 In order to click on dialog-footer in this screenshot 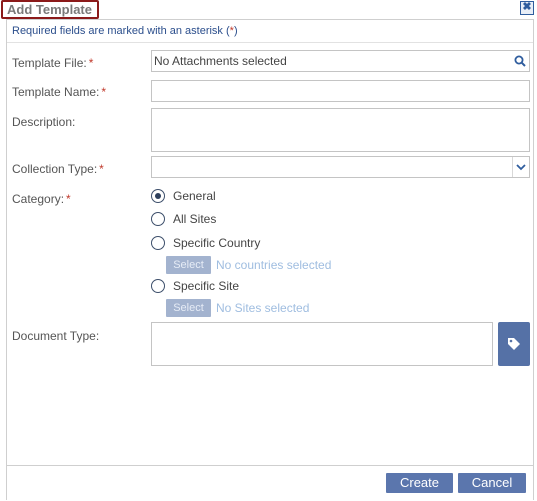, I will do `click(270, 482)`.